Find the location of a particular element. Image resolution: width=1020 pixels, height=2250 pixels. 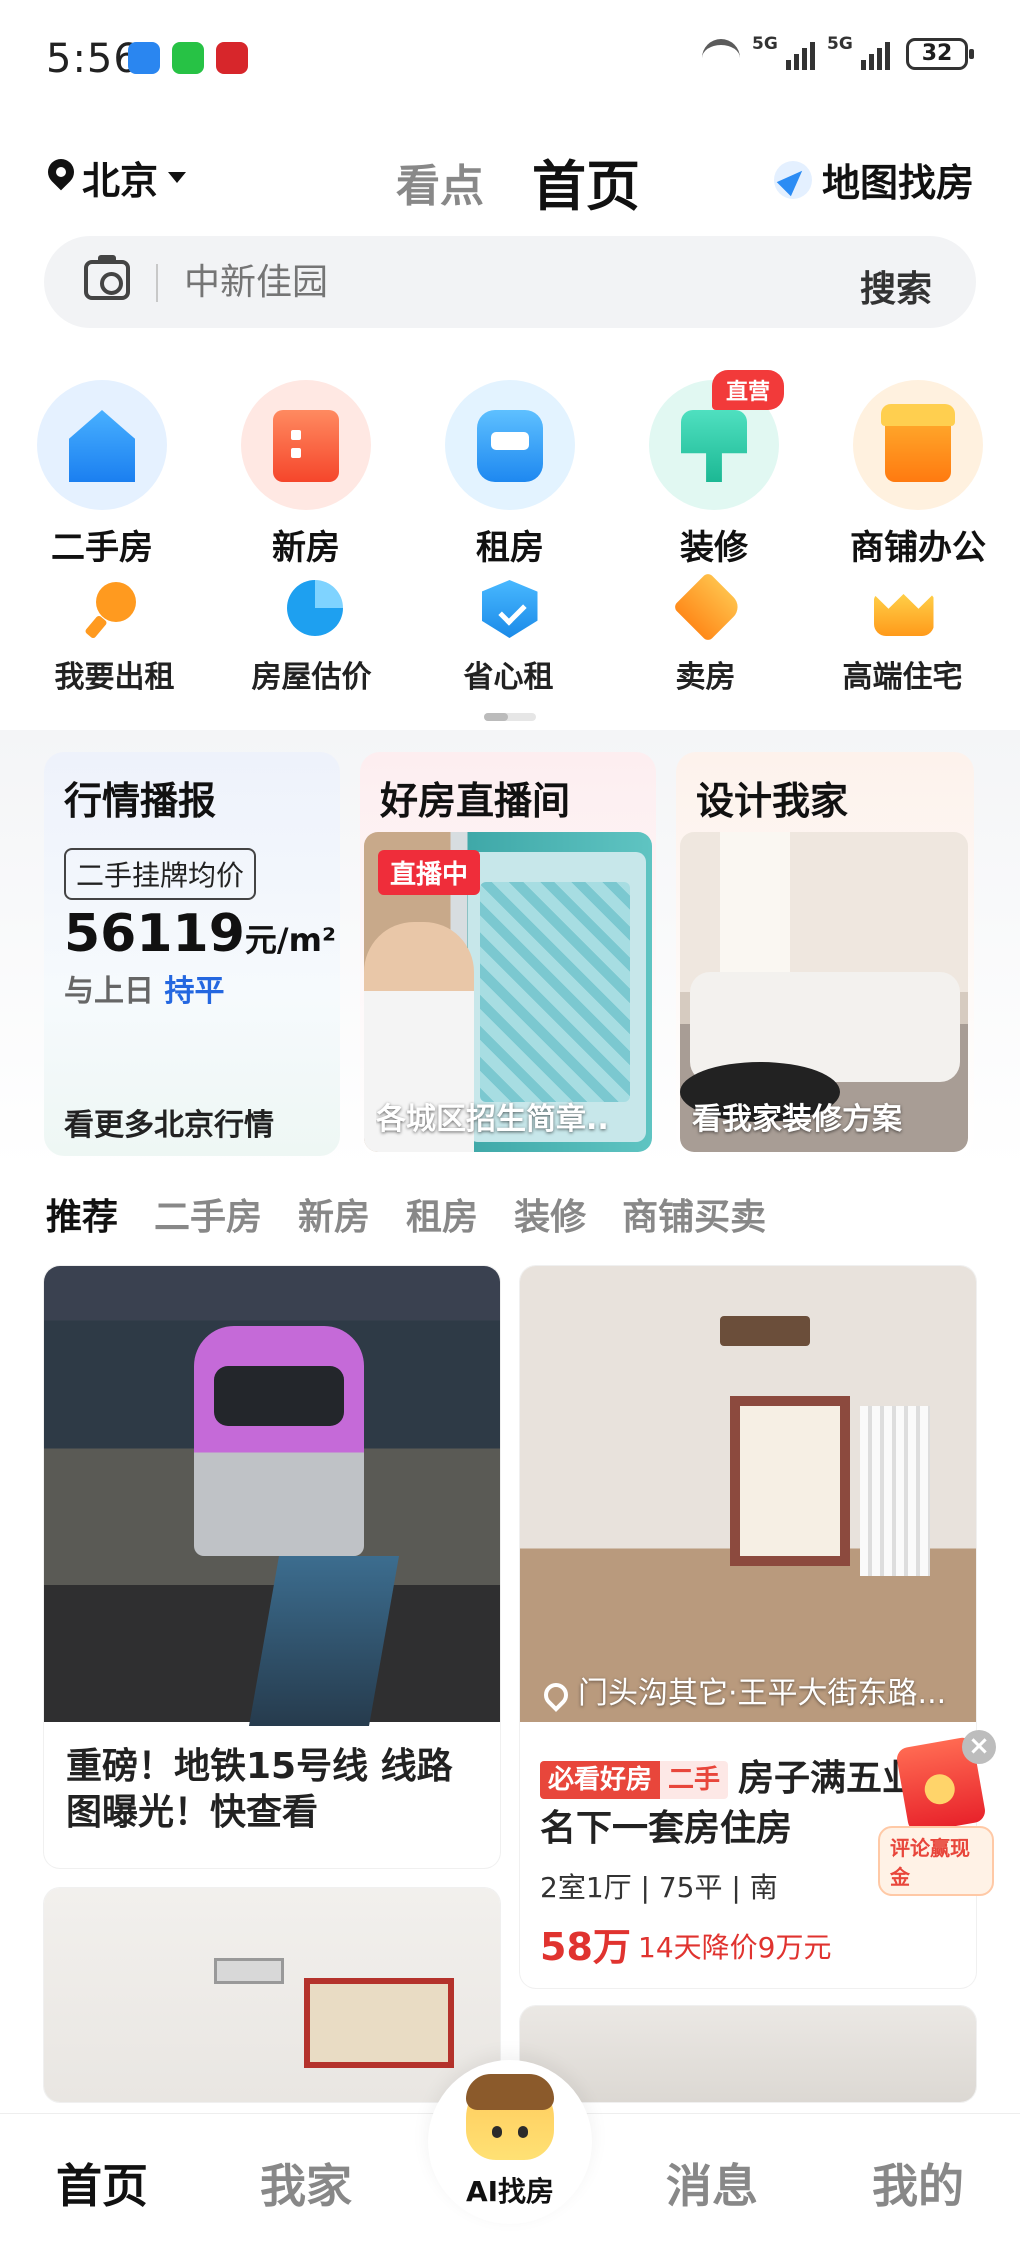

tab-home: 首页 is located at coordinates (586, 181).